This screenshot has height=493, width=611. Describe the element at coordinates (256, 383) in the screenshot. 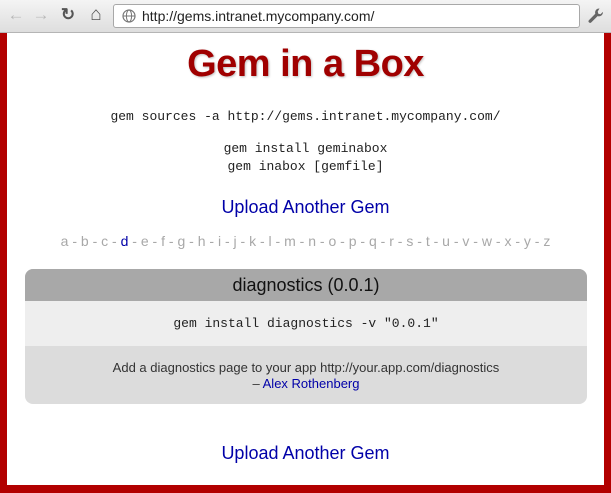

I see `author-prefix: –` at that location.